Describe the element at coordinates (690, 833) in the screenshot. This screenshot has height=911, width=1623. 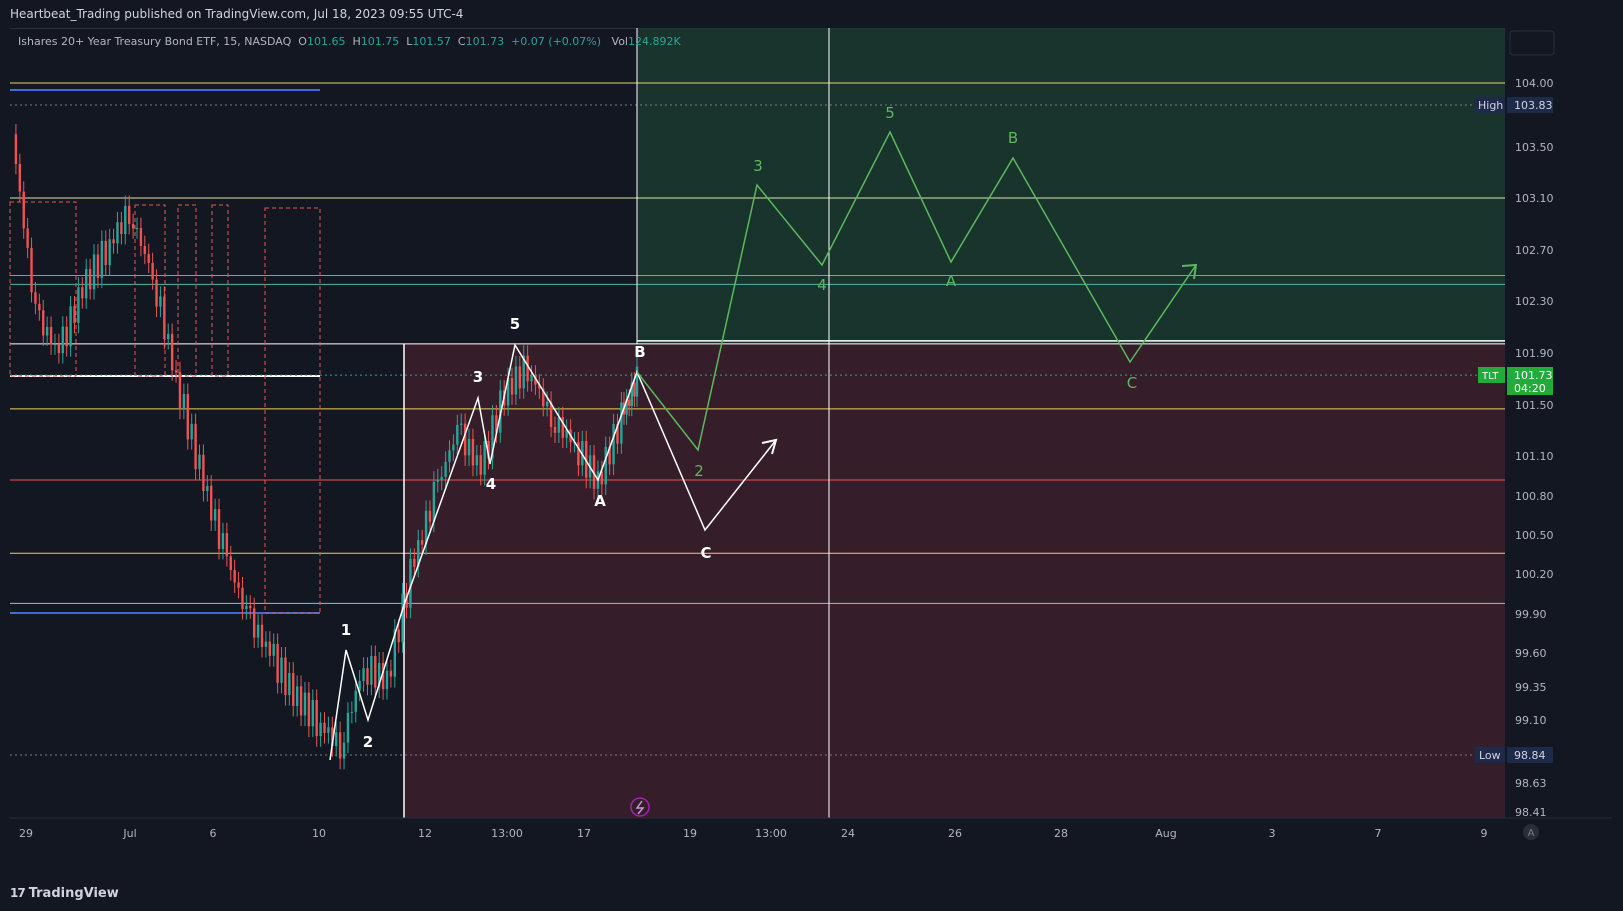
I see `x-tick-label: 19` at that location.